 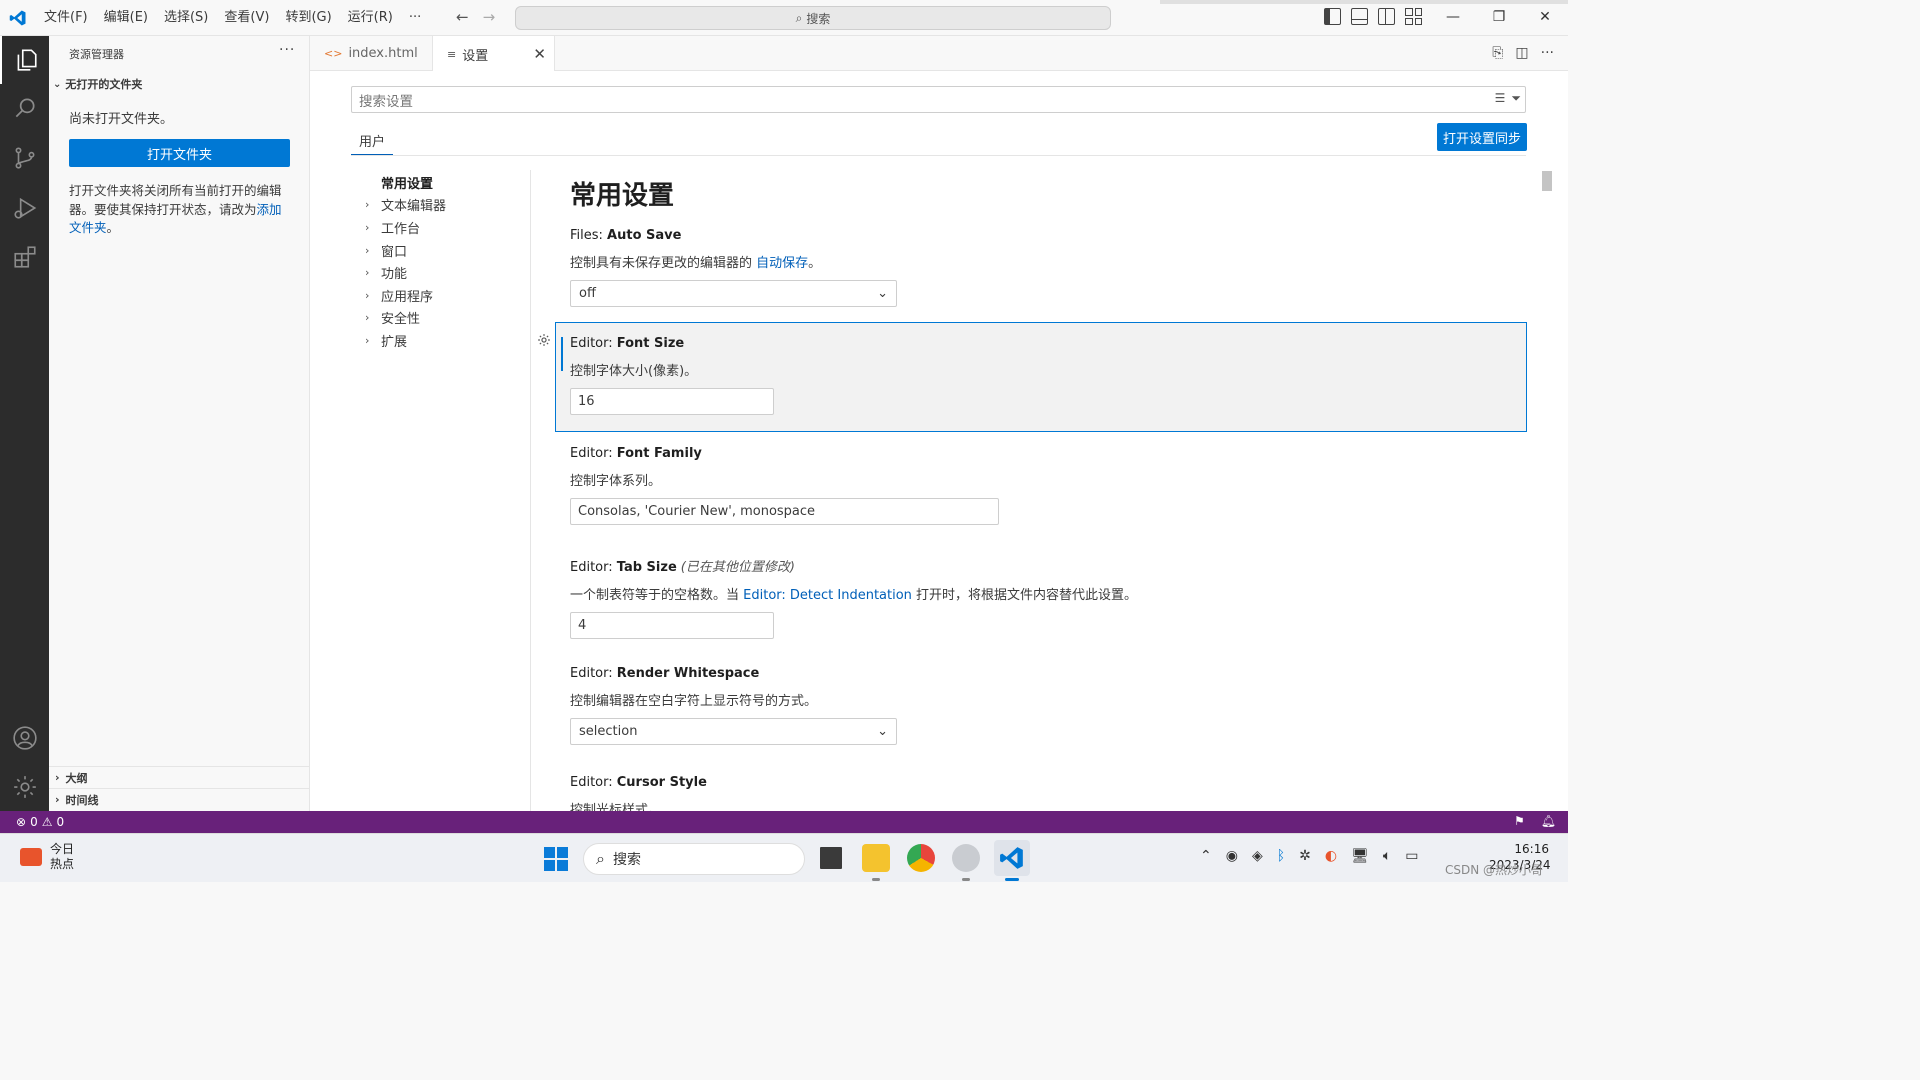 What do you see at coordinates (96, 54) in the screenshot?
I see `sidebar-title: 资源管理器` at bounding box center [96, 54].